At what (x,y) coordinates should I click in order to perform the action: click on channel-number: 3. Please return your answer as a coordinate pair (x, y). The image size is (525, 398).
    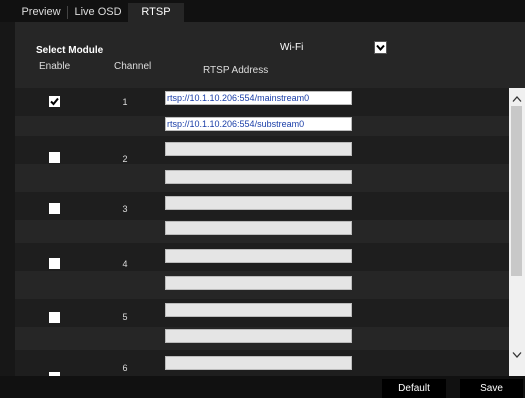
    Looking at the image, I should click on (125, 209).